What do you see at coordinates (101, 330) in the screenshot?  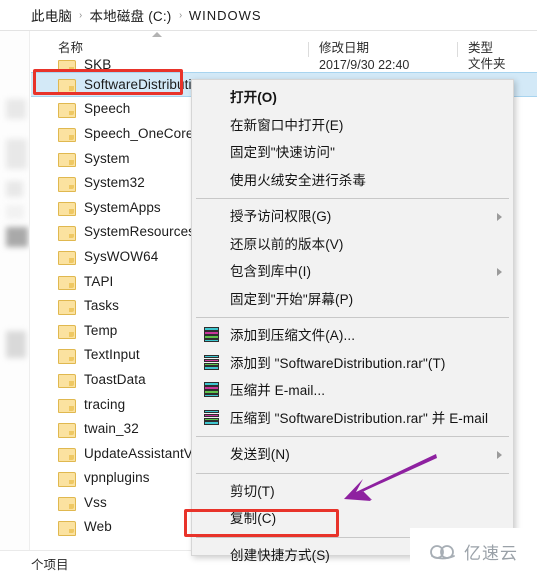 I see `file-name: Temp` at bounding box center [101, 330].